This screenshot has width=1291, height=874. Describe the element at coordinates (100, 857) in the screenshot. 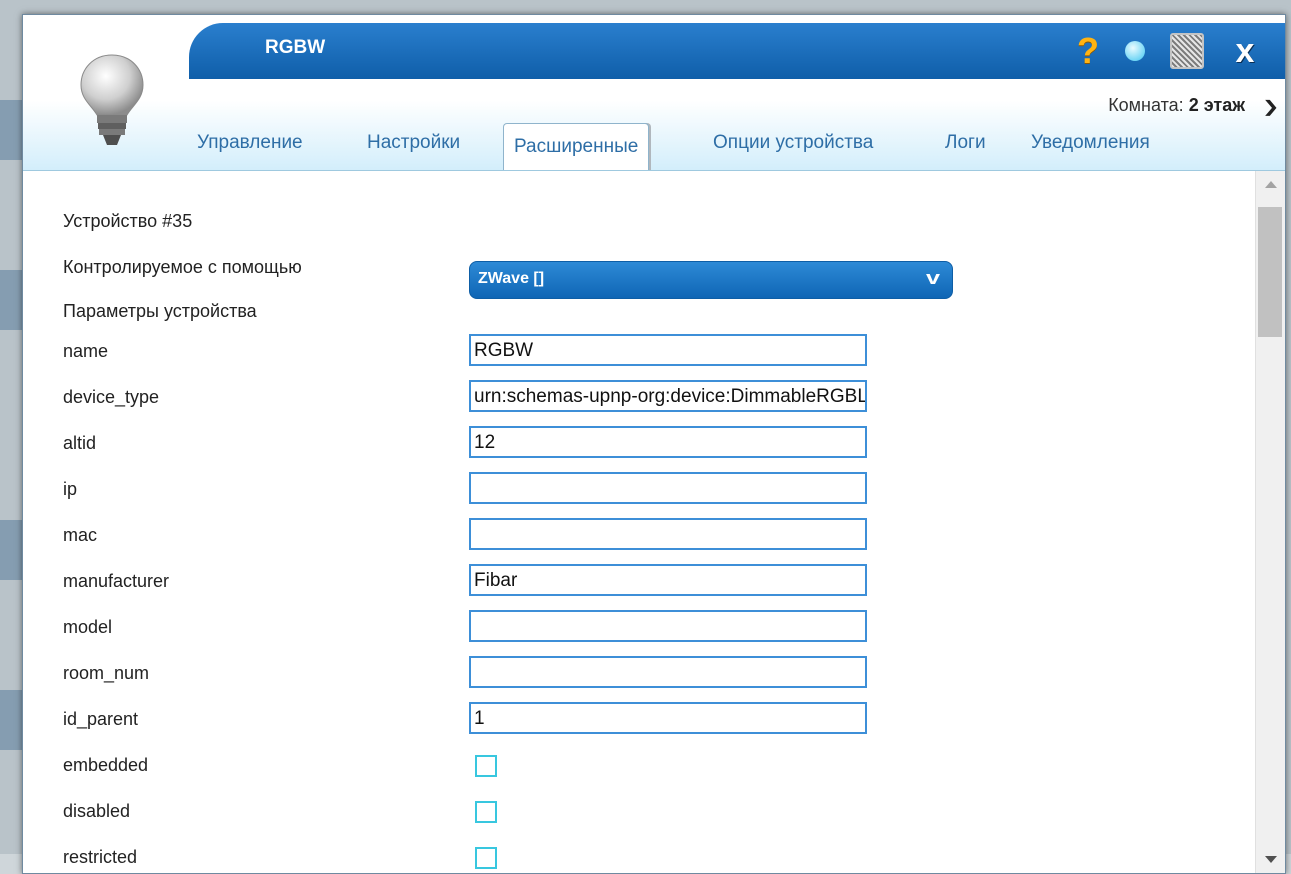

I see `checkbox-label: restricted` at that location.